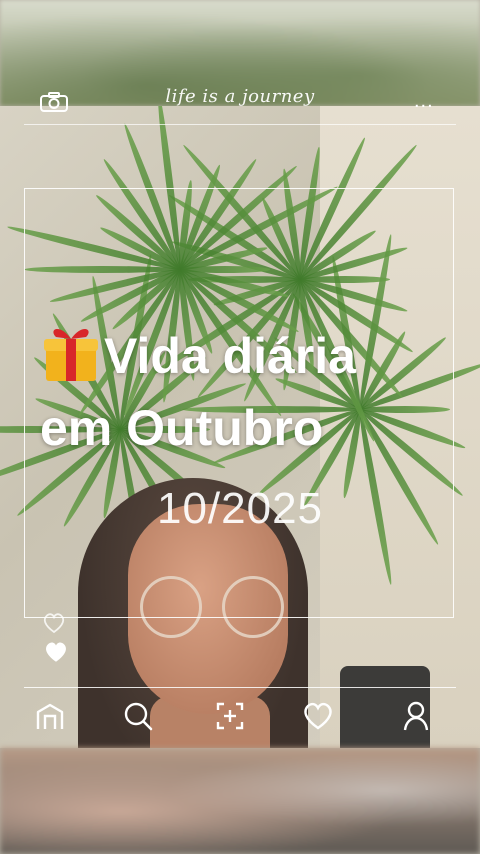 Image resolution: width=480 pixels, height=854 pixels. I want to click on search-icon, so click(138, 716).